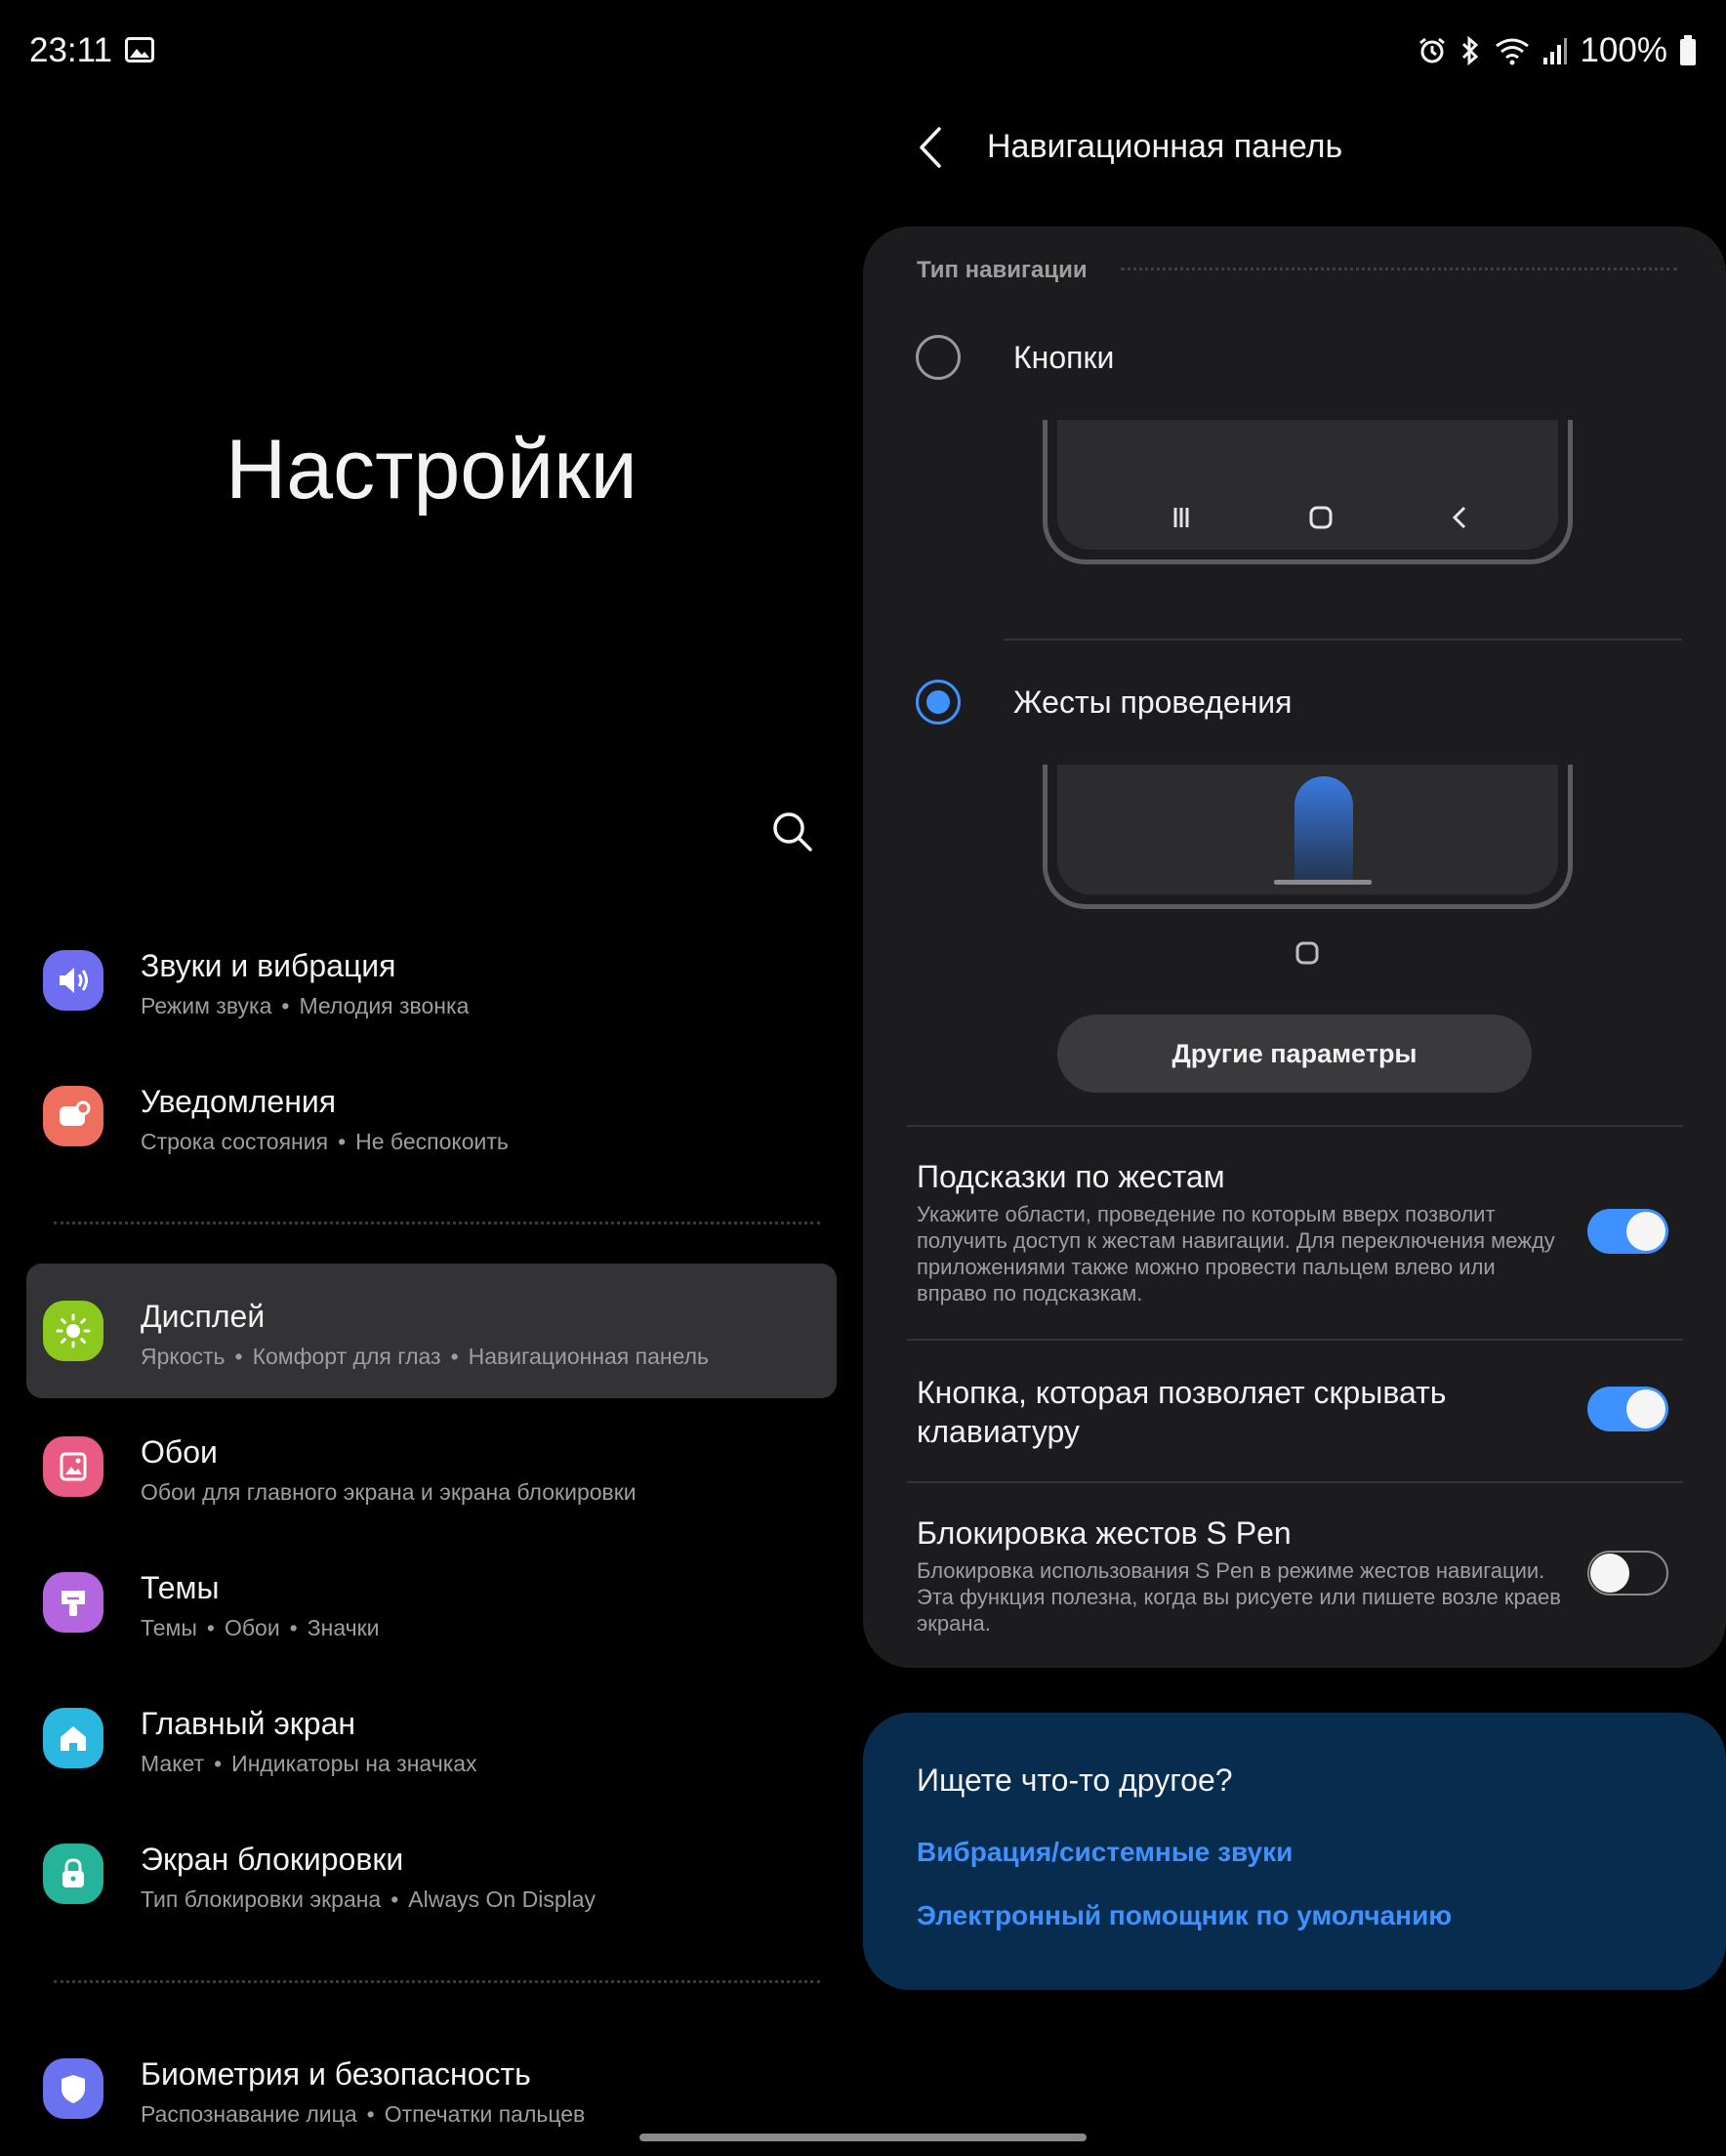 This screenshot has width=1726, height=2156. What do you see at coordinates (1323, 883) in the screenshot?
I see `gesture-hint-bar` at bounding box center [1323, 883].